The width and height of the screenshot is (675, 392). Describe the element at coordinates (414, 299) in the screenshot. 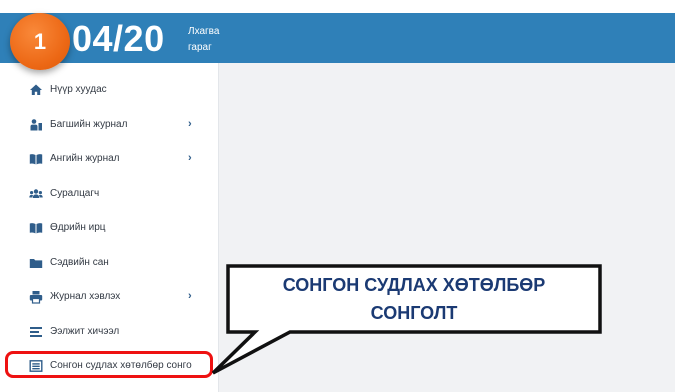

I see `callout-text: СОНГОН СУДЛАХ ХӨТӨЛБӨР СОНГОЛТ` at that location.